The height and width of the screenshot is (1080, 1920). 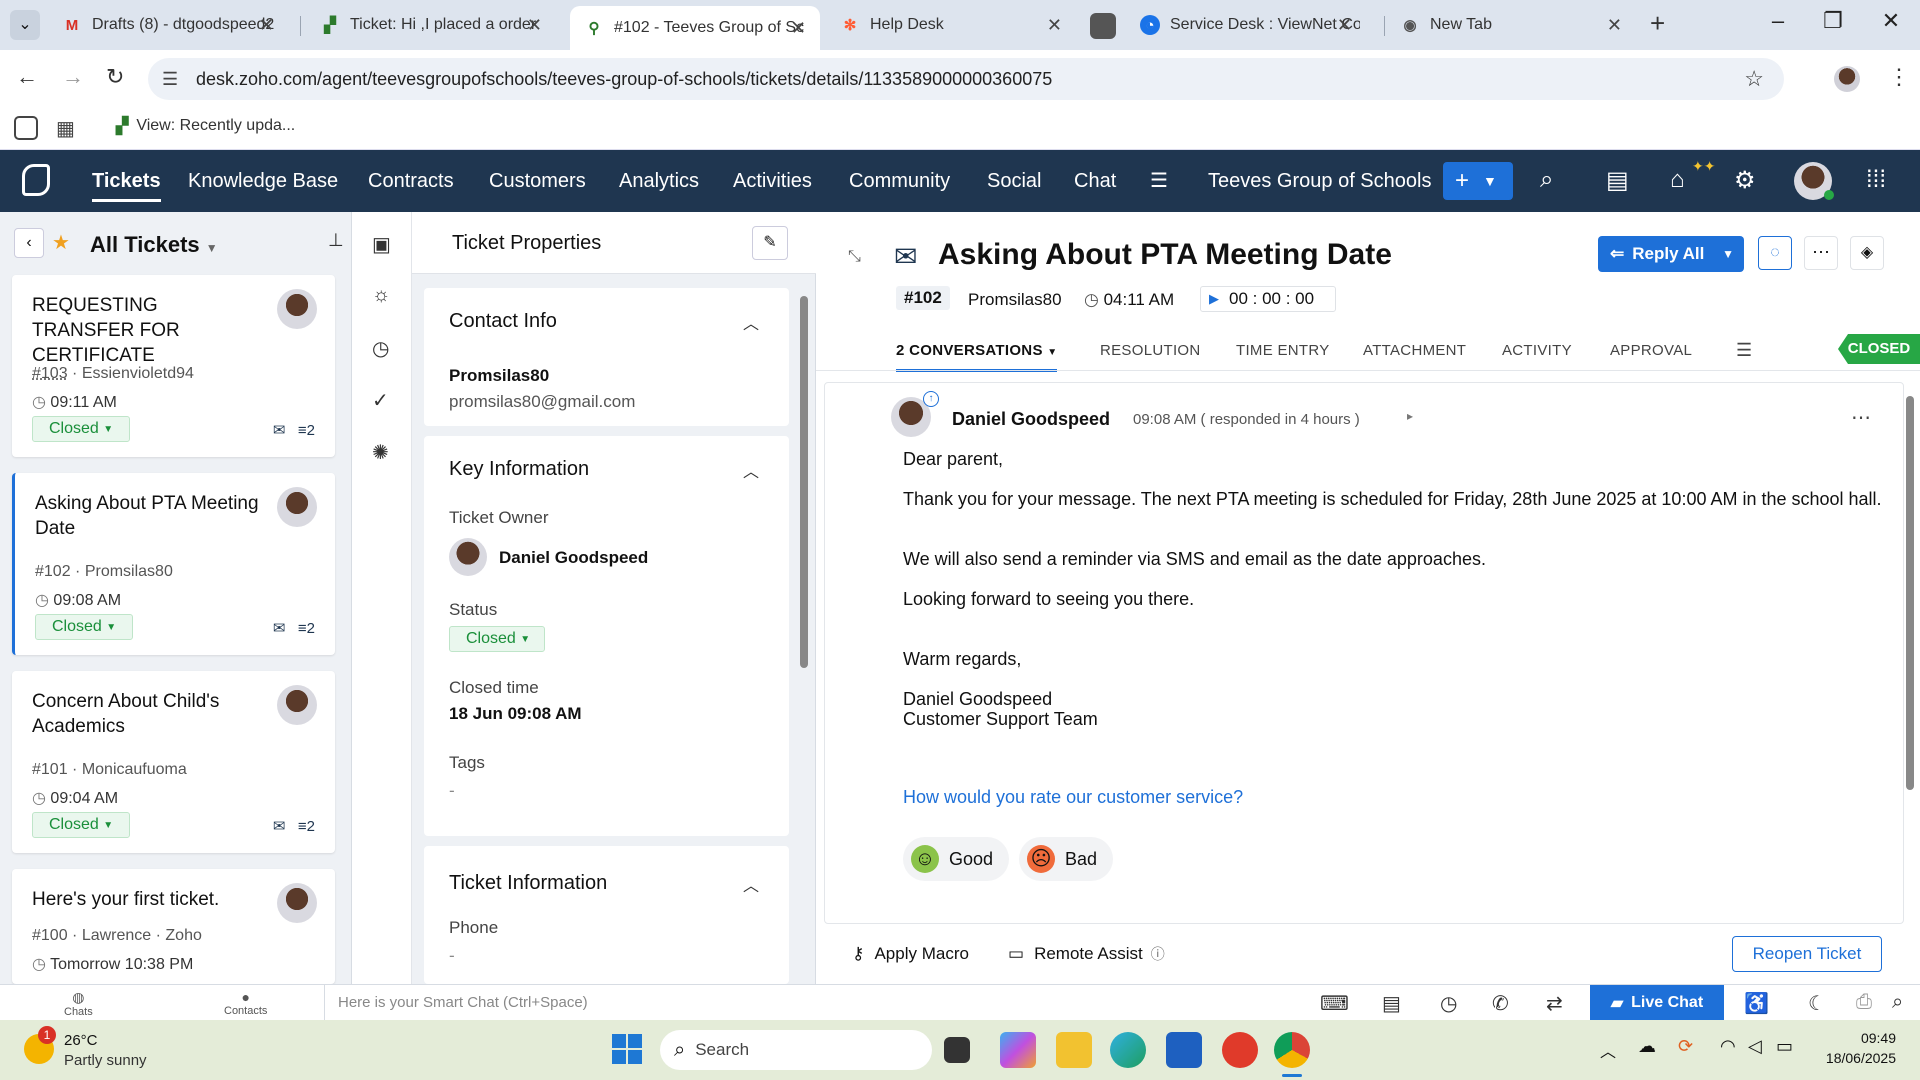 What do you see at coordinates (1334, 1003) in the screenshot?
I see `keyboard-icon: ⌨` at bounding box center [1334, 1003].